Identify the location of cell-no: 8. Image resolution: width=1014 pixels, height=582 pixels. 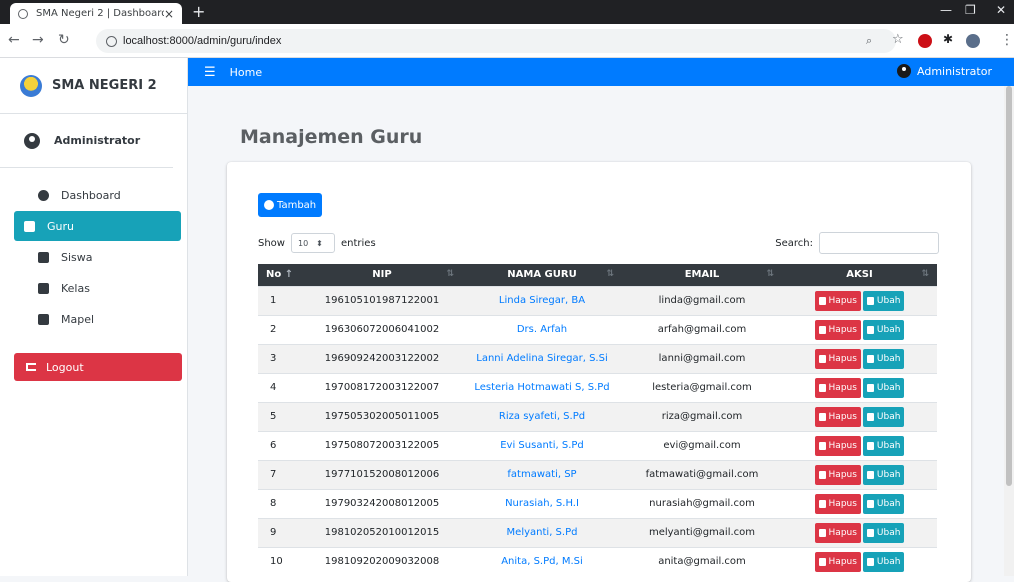
(280, 503).